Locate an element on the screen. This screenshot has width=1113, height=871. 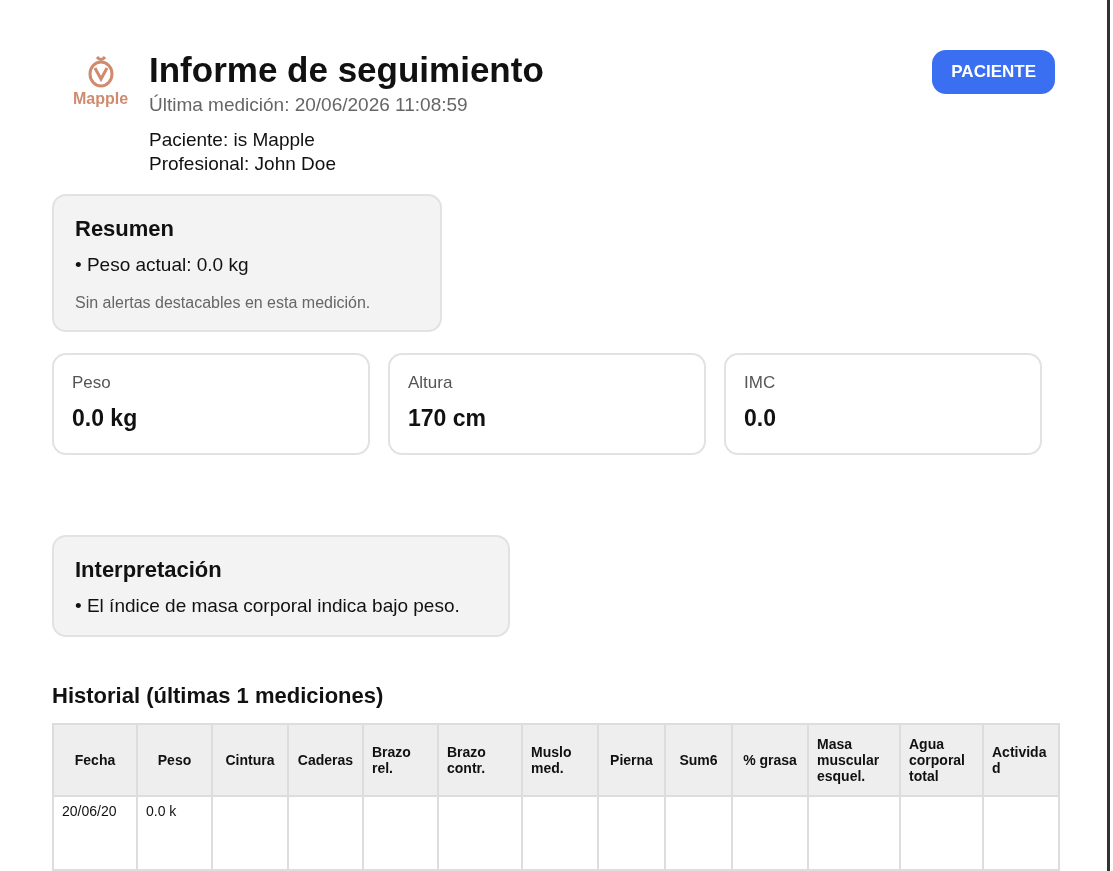
stat-label: IMC is located at coordinates (760, 383).